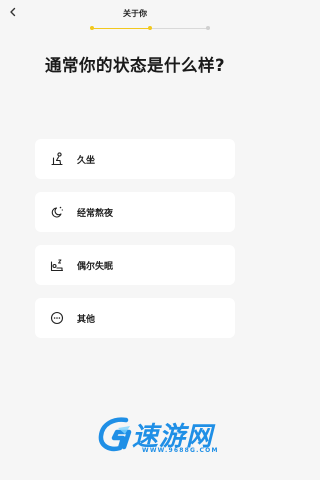 The image size is (320, 480). Describe the element at coordinates (95, 266) in the screenshot. I see `option-label: 偶尔失眠` at that location.